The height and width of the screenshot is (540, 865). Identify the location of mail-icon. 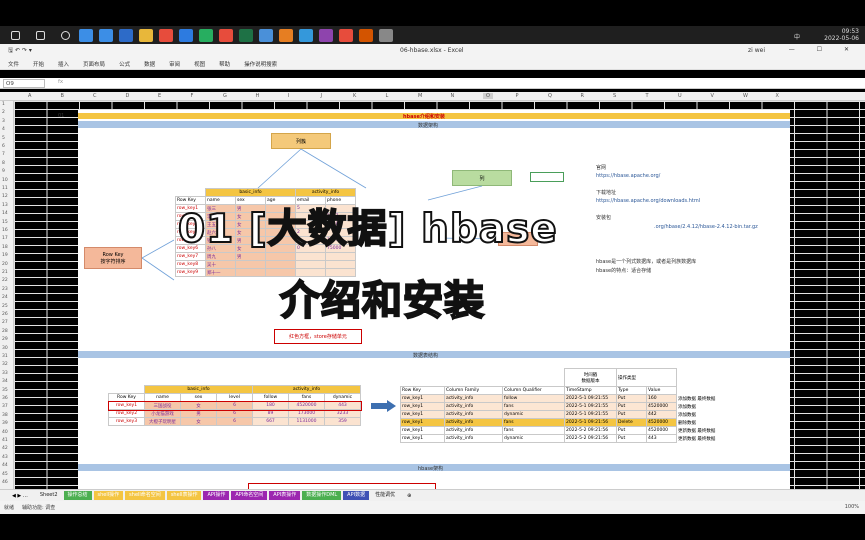
(126, 35).